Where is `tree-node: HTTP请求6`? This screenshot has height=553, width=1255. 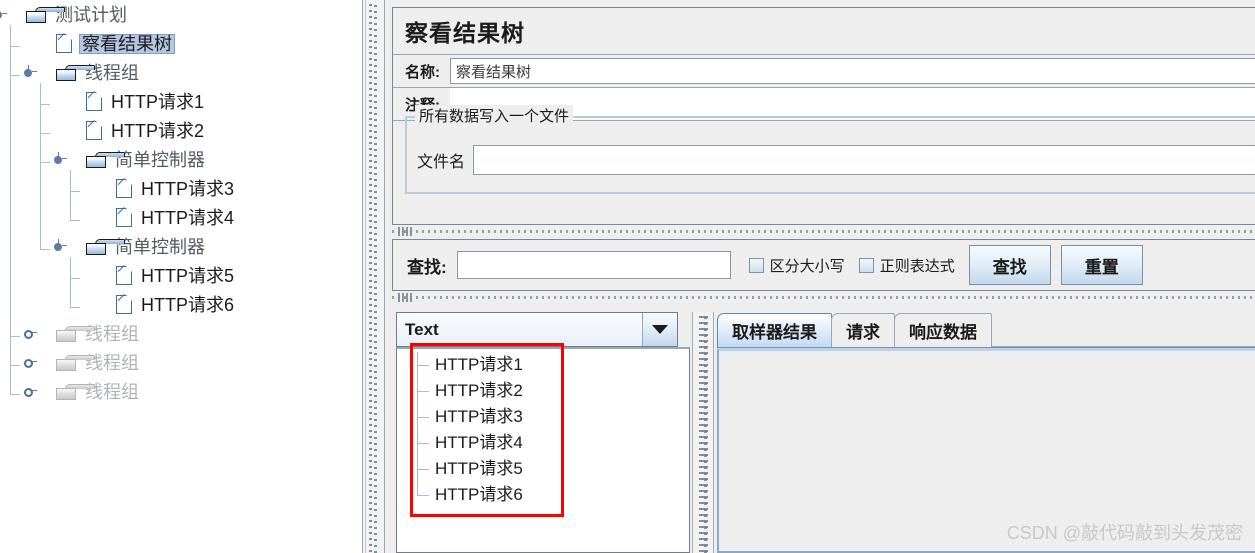 tree-node: HTTP请求6 is located at coordinates (181, 304).